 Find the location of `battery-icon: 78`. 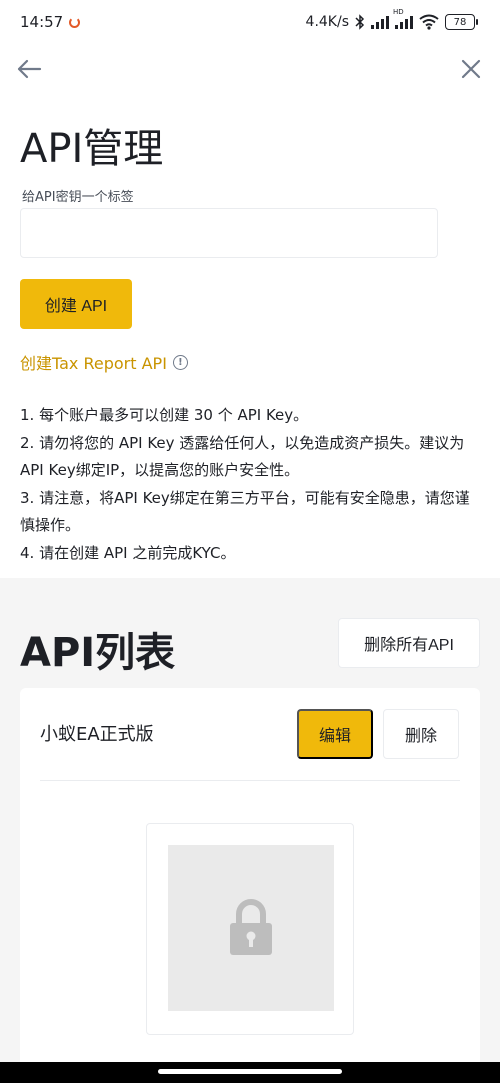

battery-icon: 78 is located at coordinates (461, 22).